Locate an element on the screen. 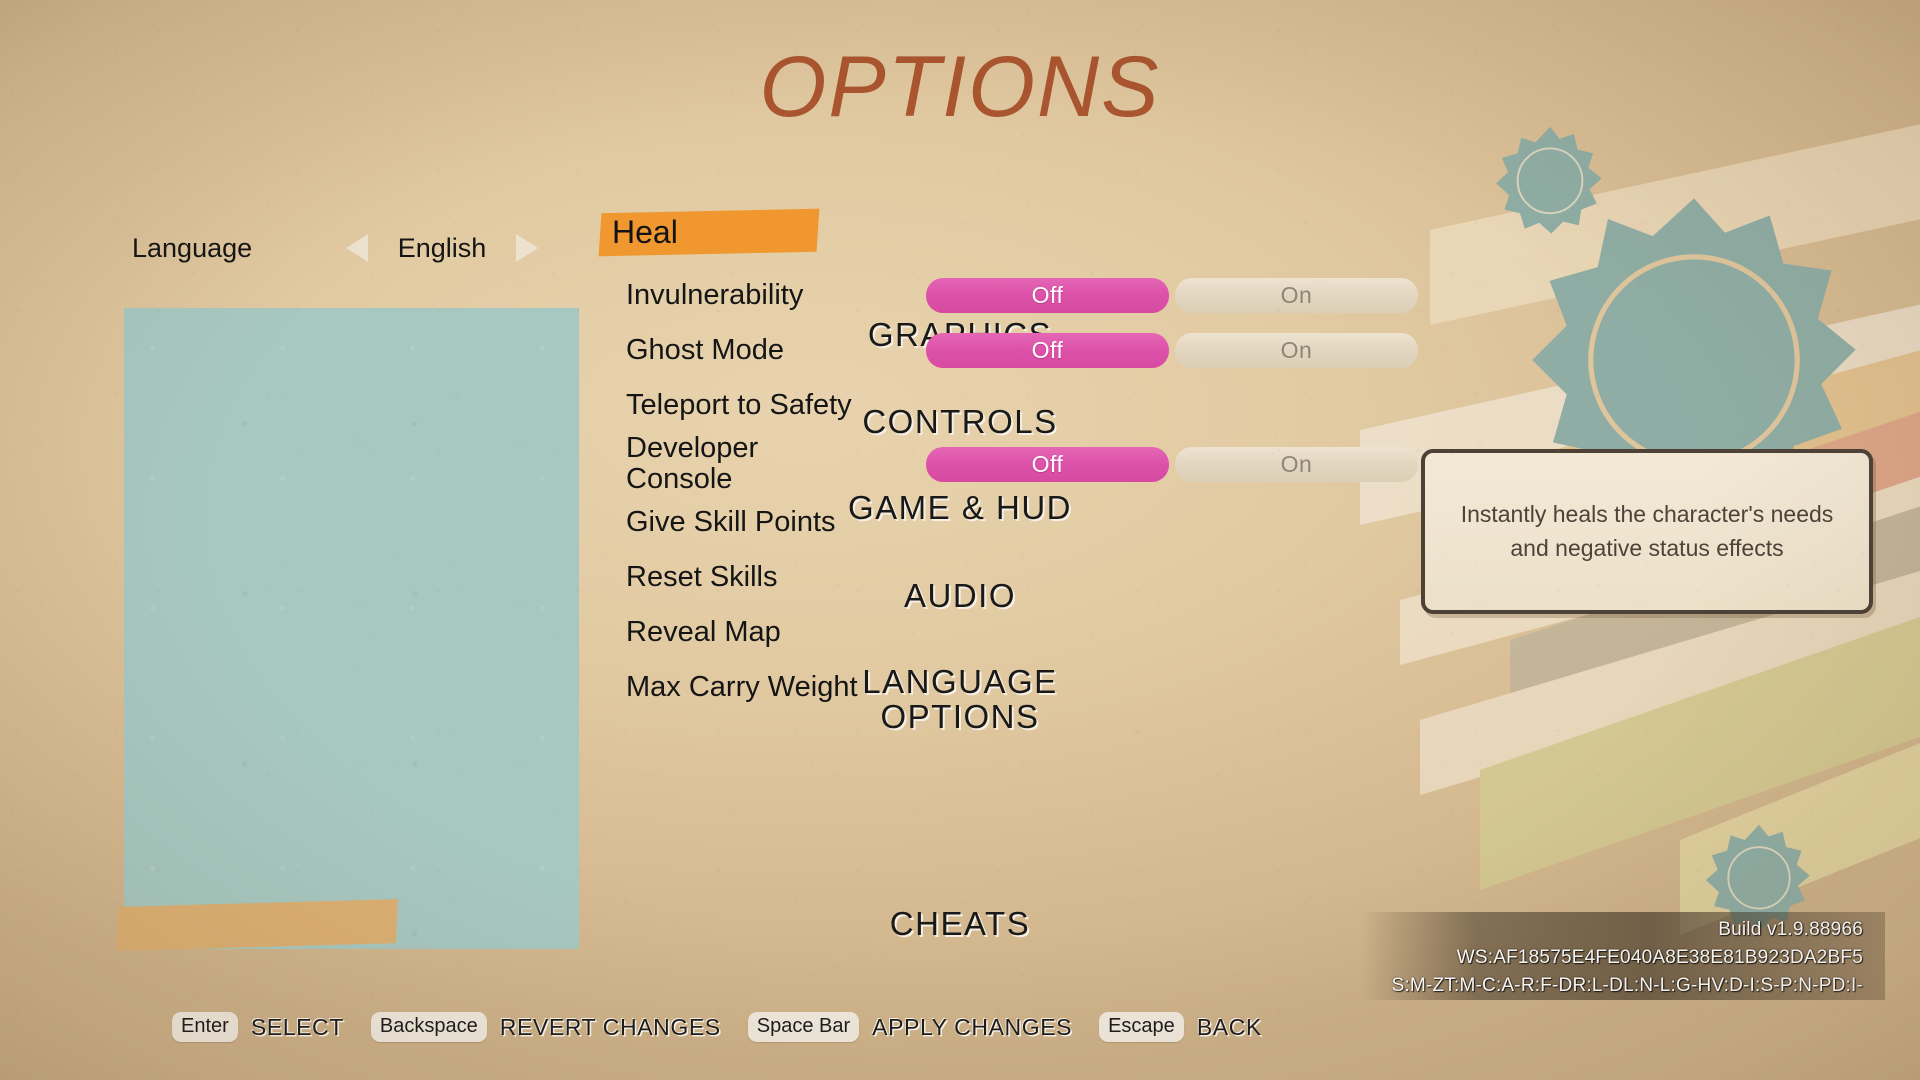 The image size is (1920, 1080). option-row-invulnerability: Invulnerability Off On is located at coordinates (1151, 295).